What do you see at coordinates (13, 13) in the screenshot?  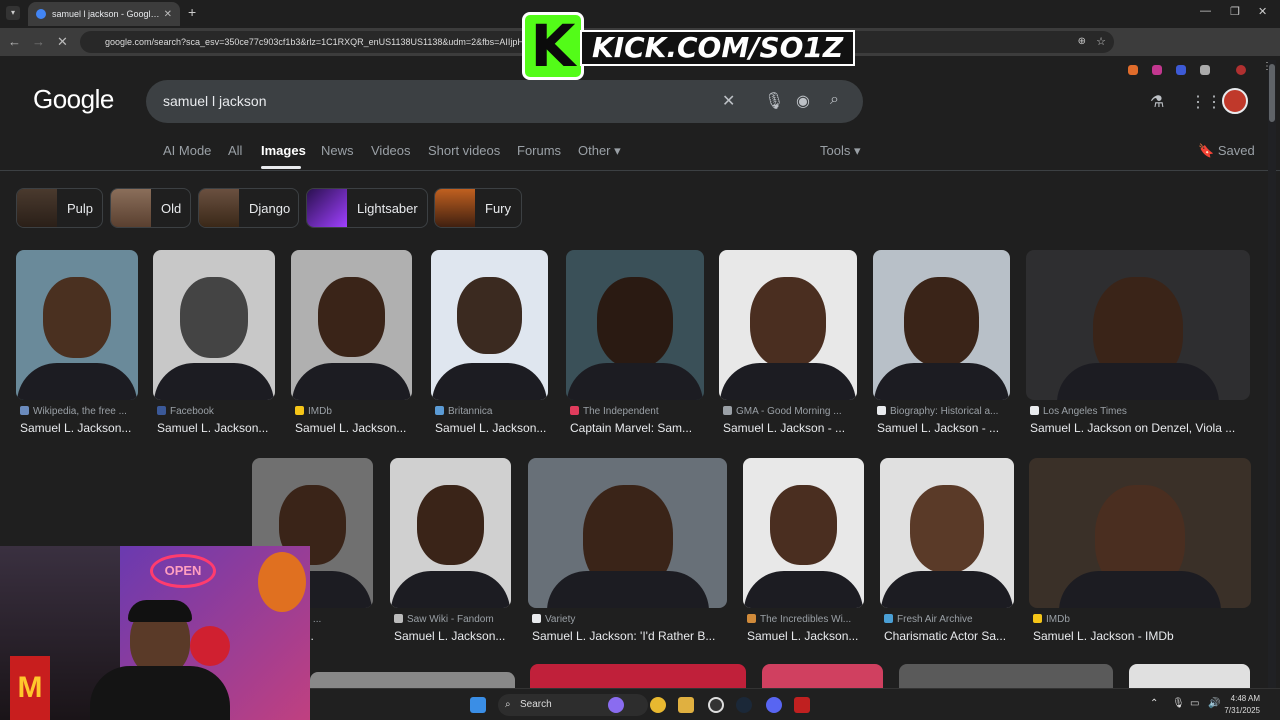 I see `tab-search-icon: ▾` at bounding box center [13, 13].